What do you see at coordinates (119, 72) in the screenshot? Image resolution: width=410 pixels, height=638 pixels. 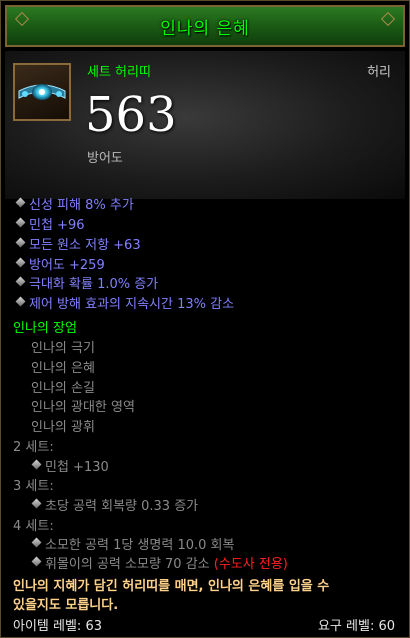 I see `item-type-label: 세트 허리띠` at bounding box center [119, 72].